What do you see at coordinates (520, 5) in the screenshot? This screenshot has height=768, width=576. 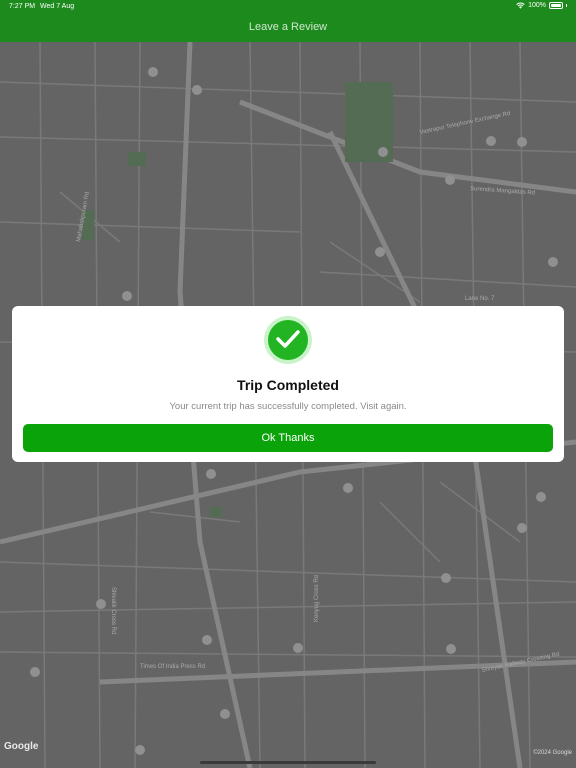 I see `wifi-icon` at bounding box center [520, 5].